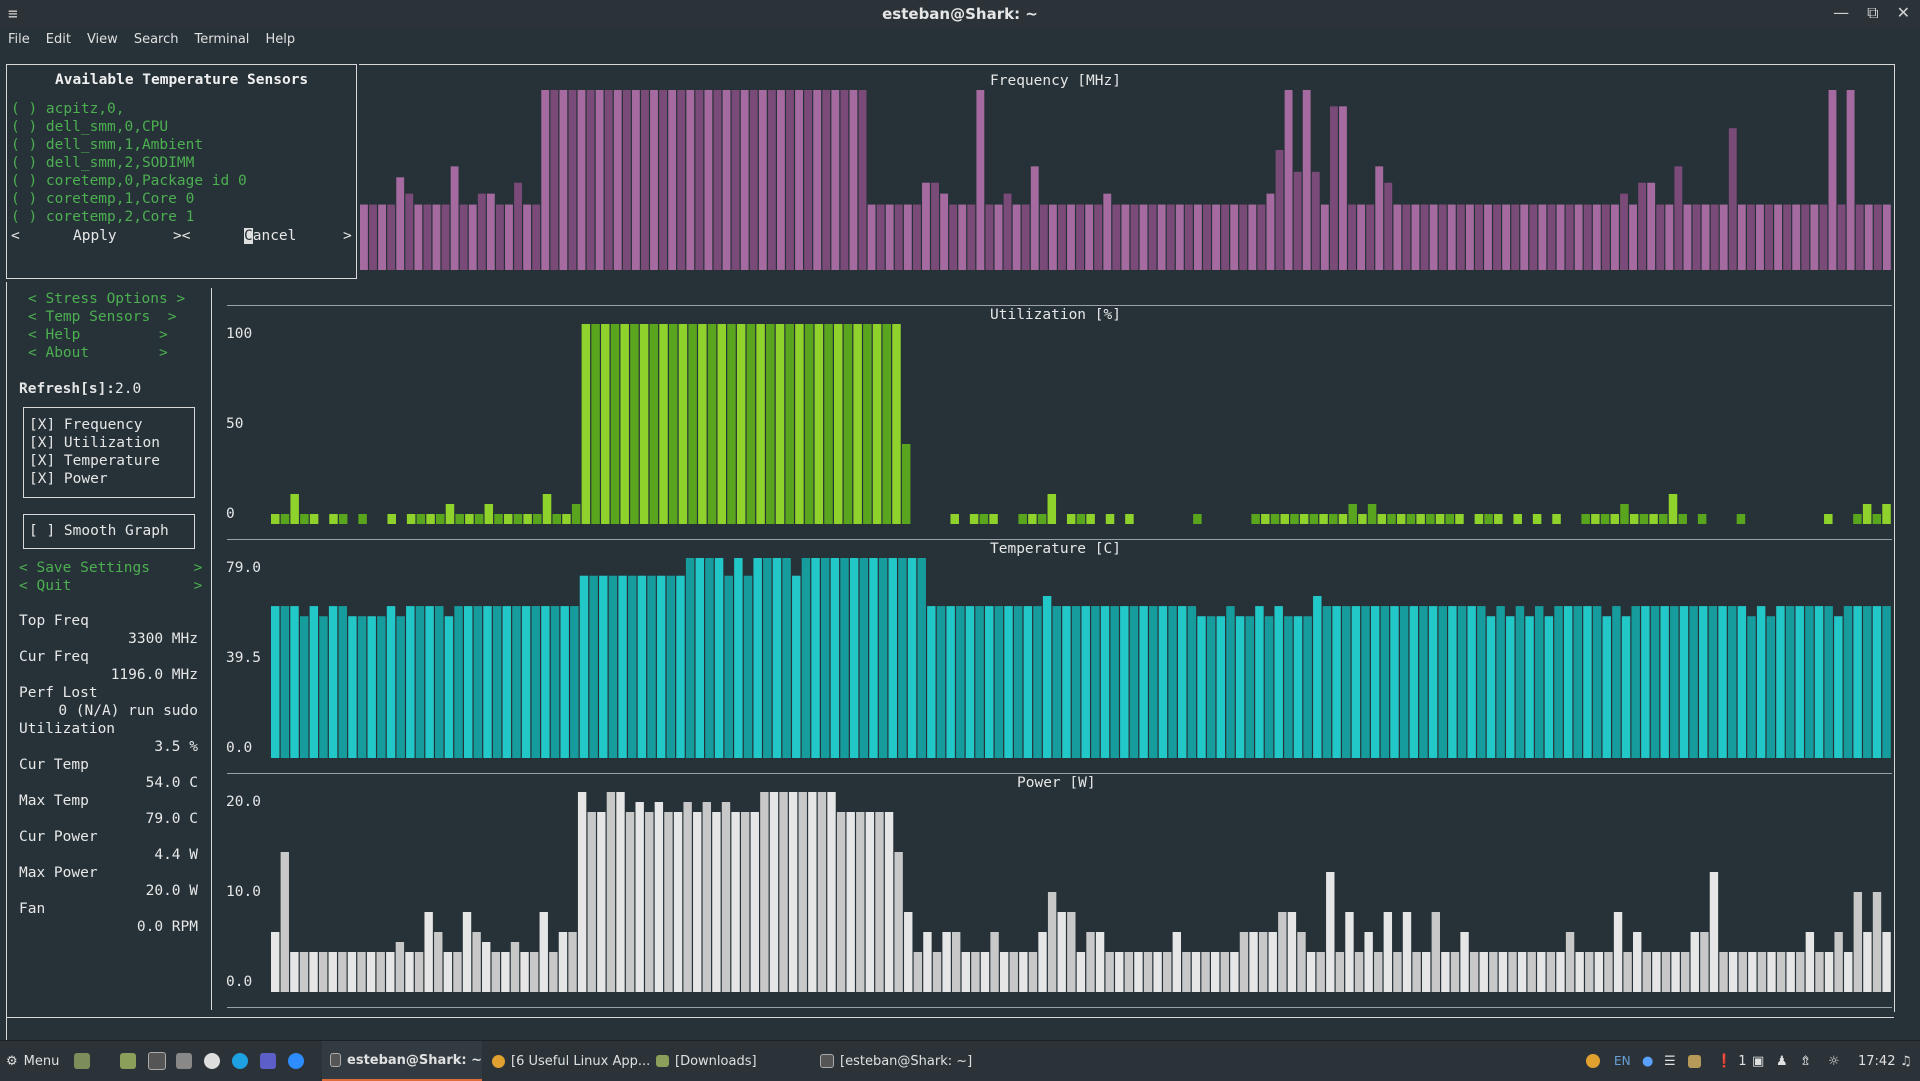 The height and width of the screenshot is (1081, 1920). What do you see at coordinates (80, 389) in the screenshot?
I see `refresh-rate: Refresh[s]:2.0` at bounding box center [80, 389].